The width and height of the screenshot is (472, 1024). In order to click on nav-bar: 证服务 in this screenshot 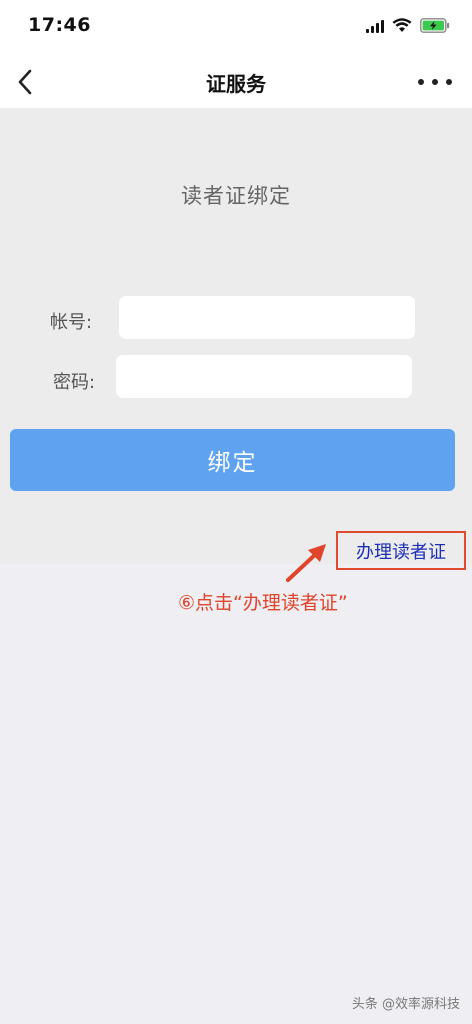, I will do `click(236, 82)`.